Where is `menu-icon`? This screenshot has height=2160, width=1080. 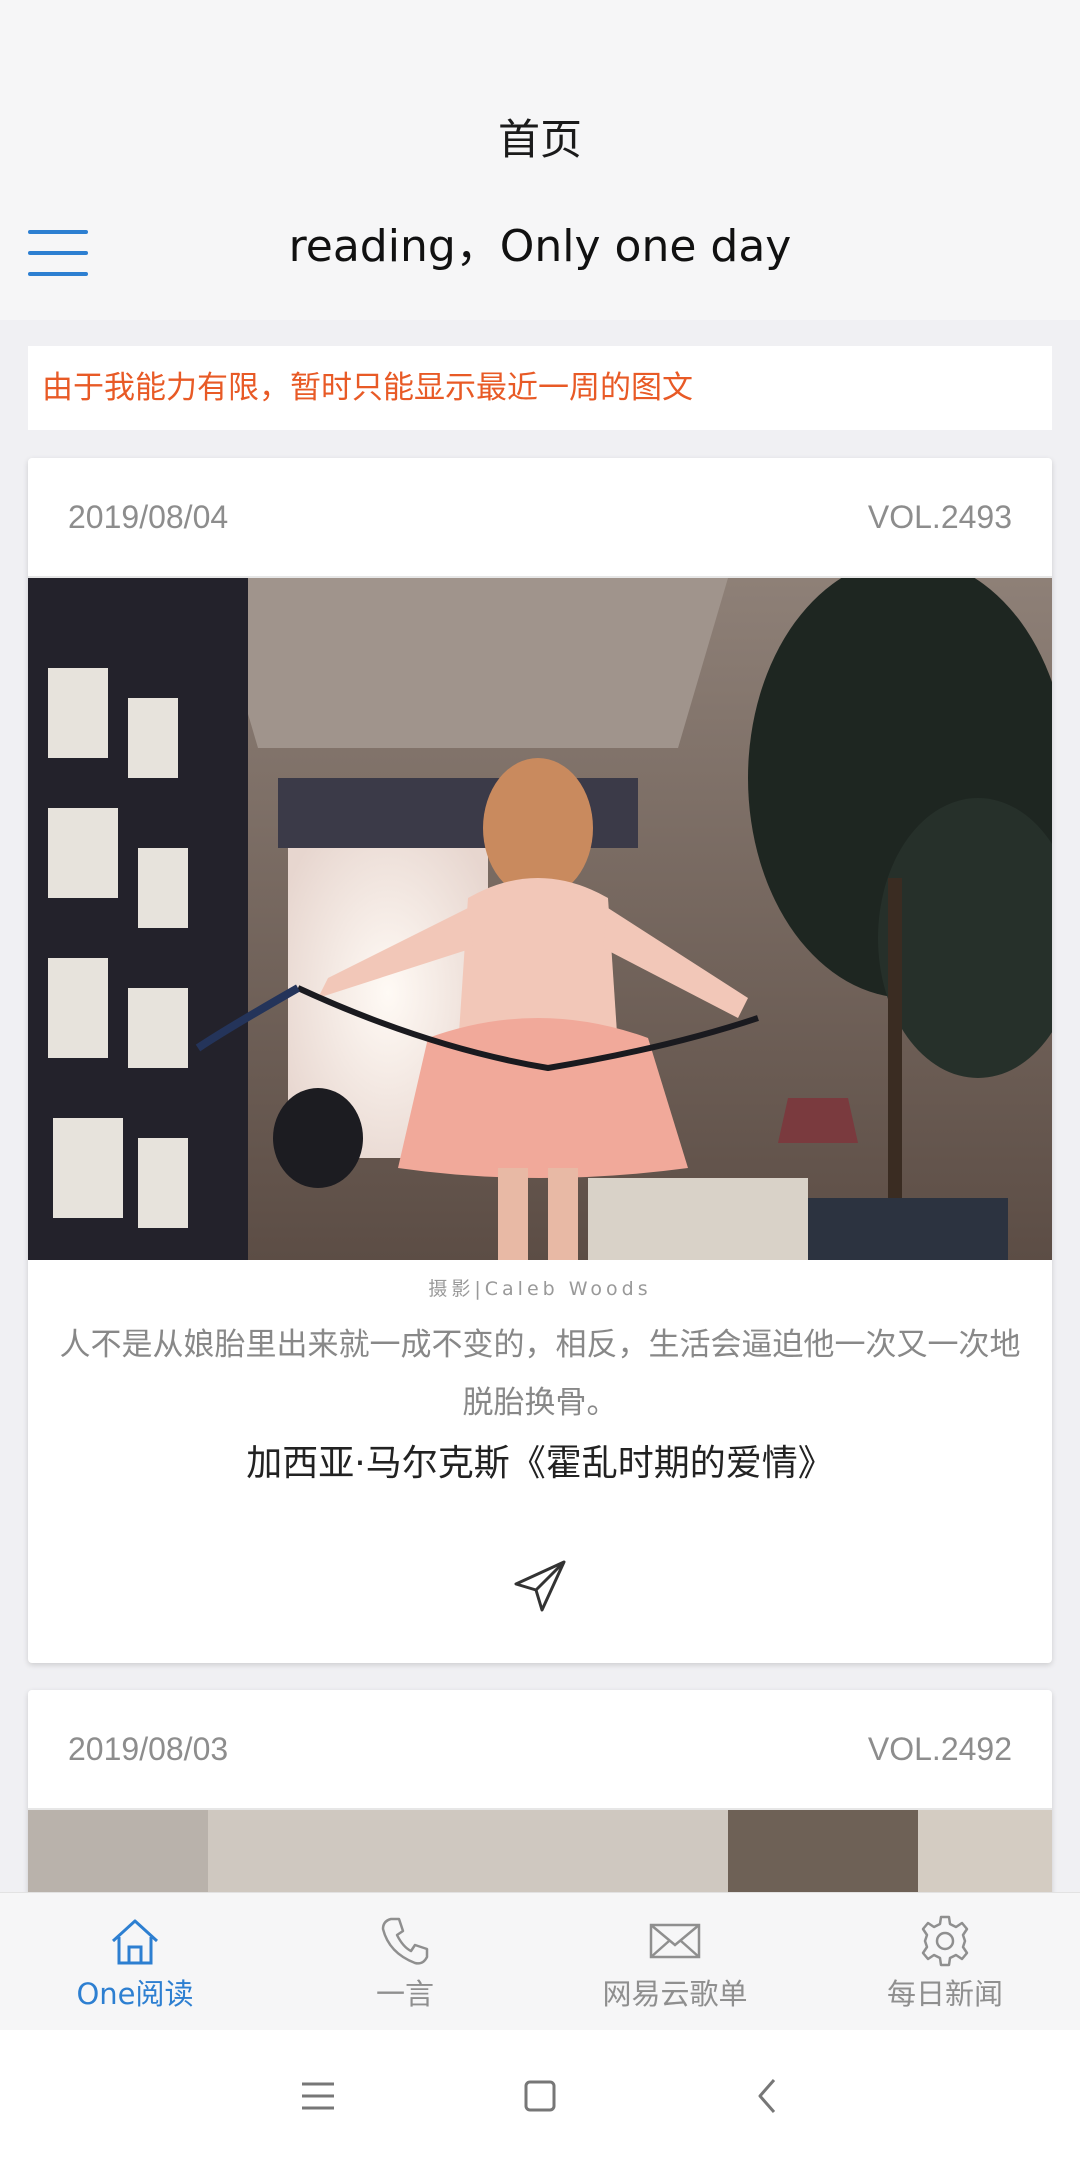
menu-icon is located at coordinates (318, 2096).